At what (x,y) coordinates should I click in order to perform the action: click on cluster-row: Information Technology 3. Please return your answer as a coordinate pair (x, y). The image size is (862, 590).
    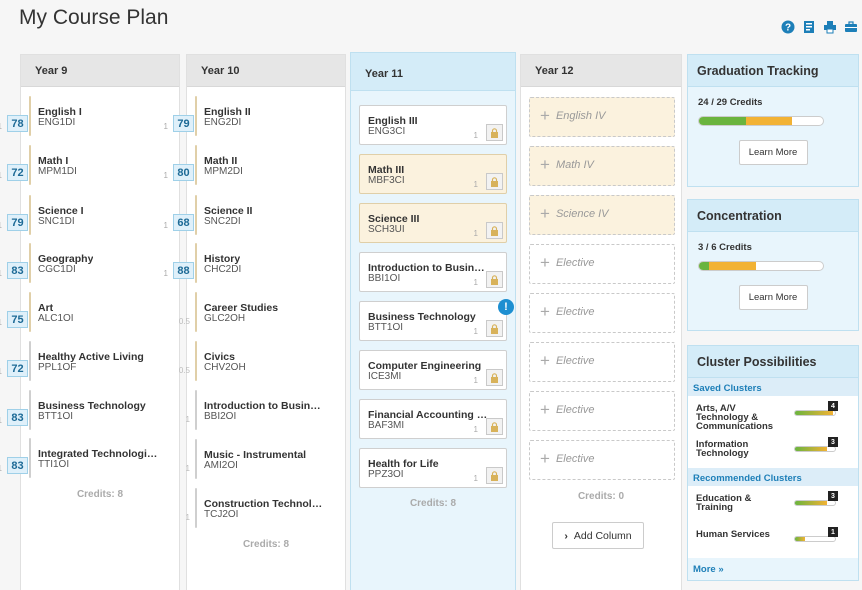
    Looking at the image, I should click on (773, 450).